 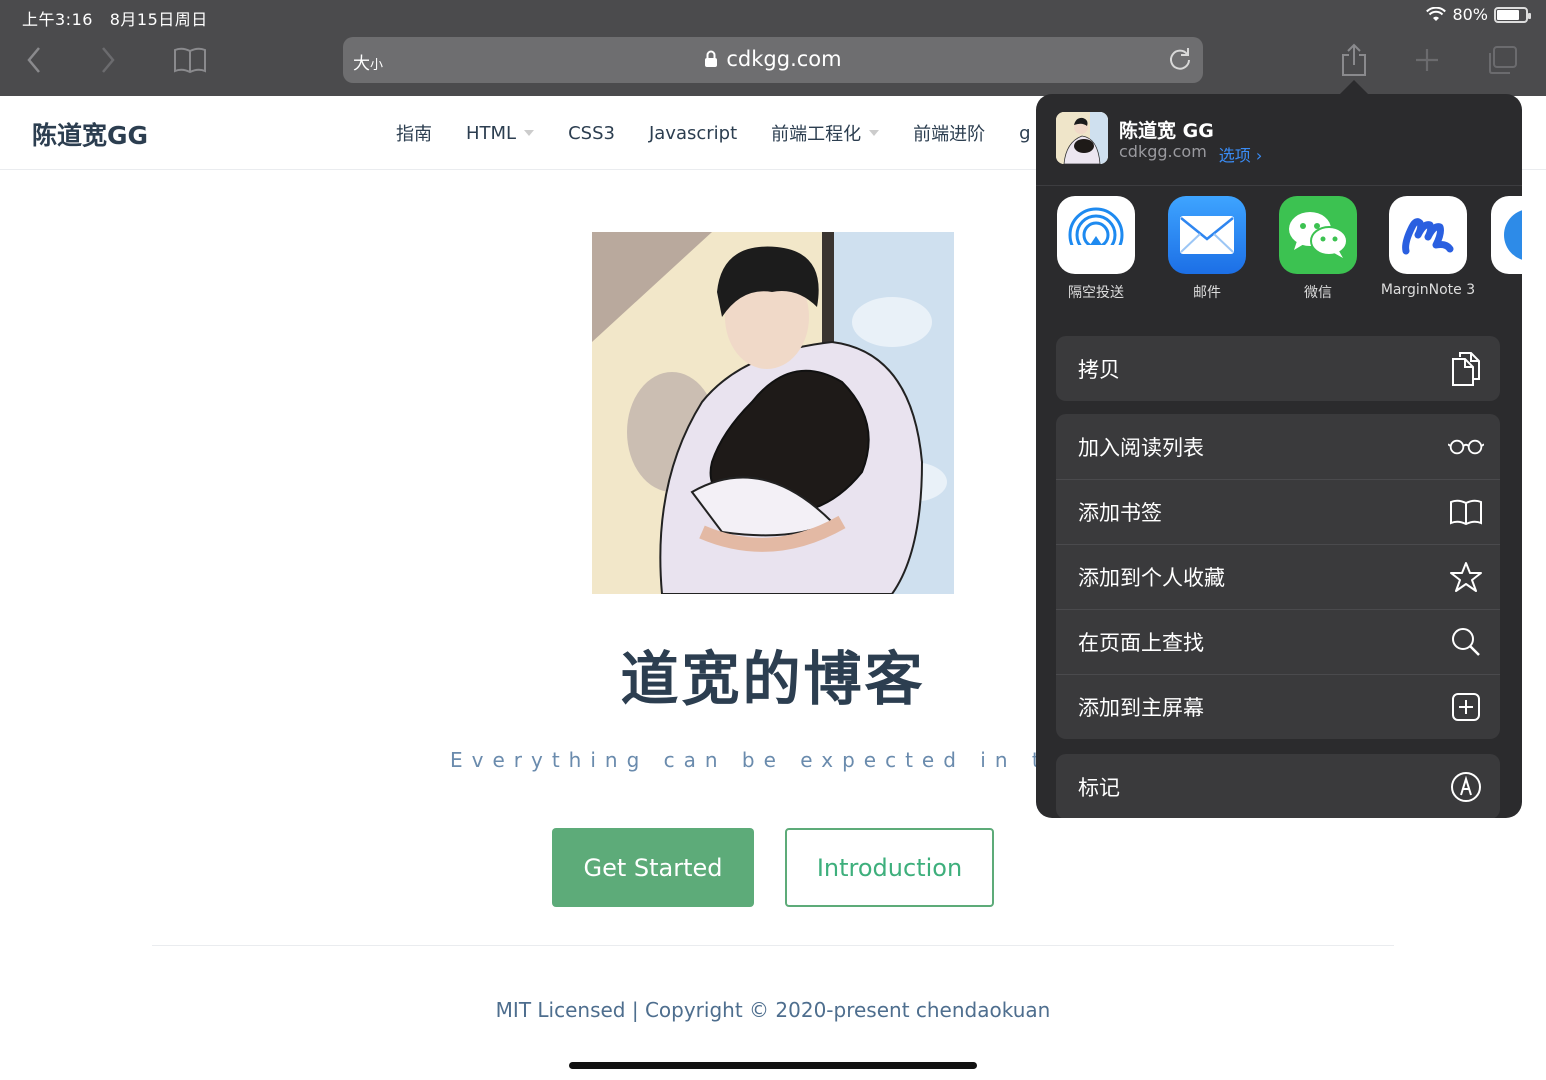 I want to click on nav-link: 前端工程化, so click(x=825, y=133).